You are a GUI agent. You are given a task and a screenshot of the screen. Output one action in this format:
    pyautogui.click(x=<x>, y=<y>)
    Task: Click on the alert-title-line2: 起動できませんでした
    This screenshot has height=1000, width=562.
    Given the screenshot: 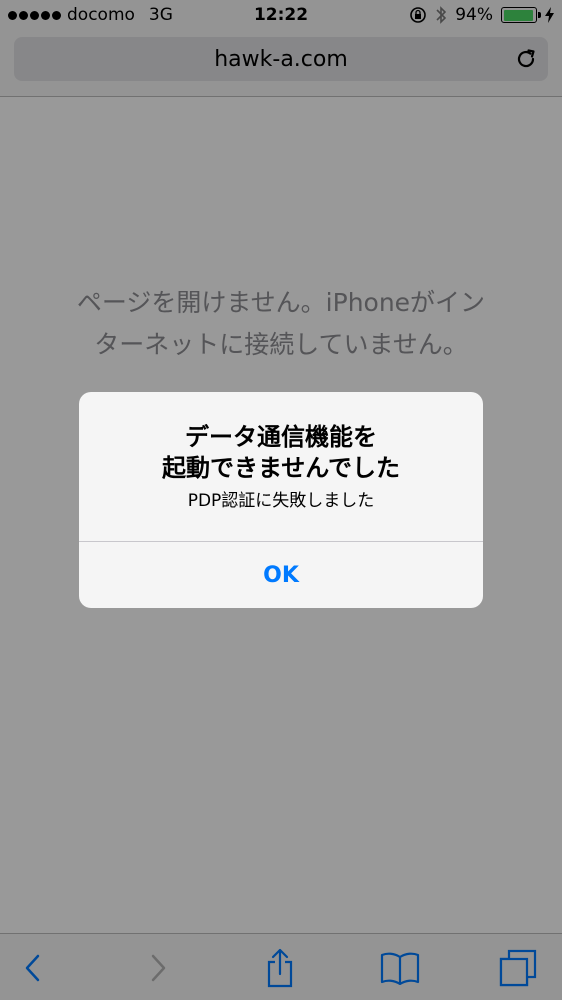 What is the action you would take?
    pyautogui.click(x=281, y=468)
    